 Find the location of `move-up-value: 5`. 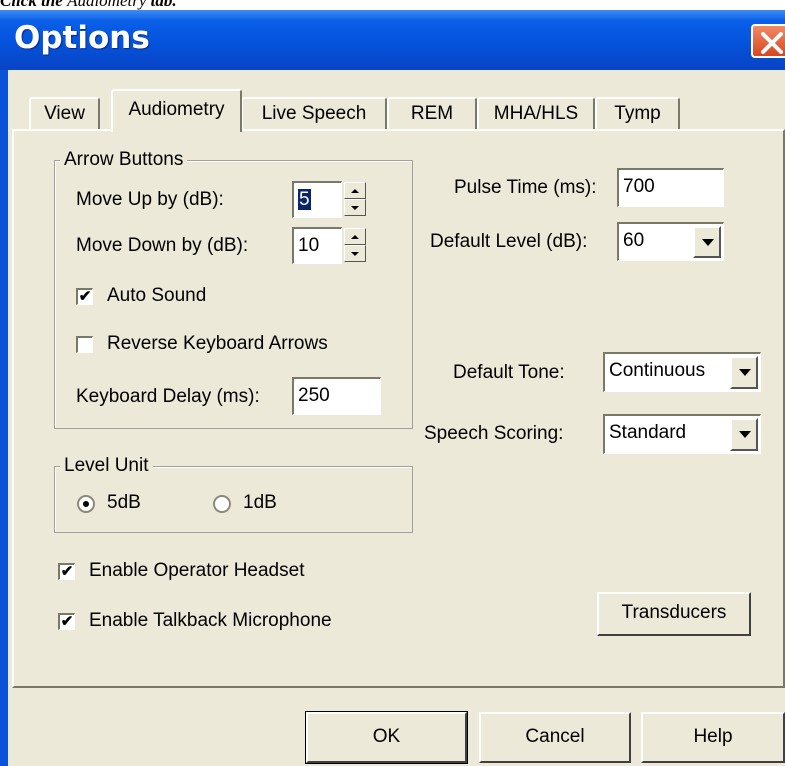

move-up-value: 5 is located at coordinates (304, 199).